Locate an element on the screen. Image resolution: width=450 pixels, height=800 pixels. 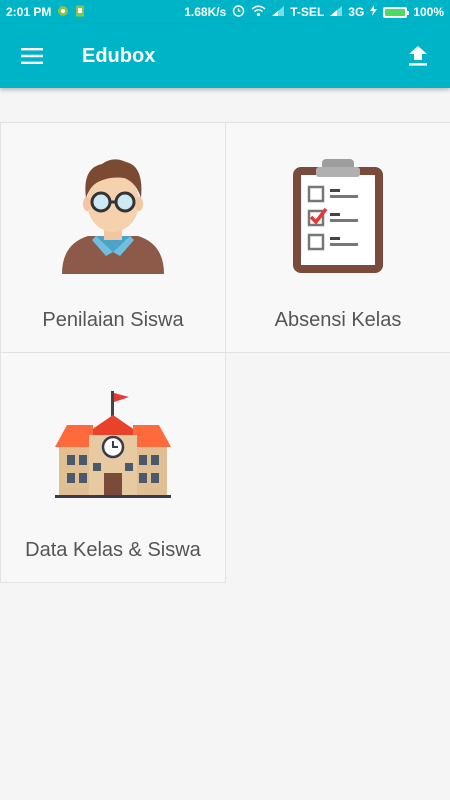
sim-icon is located at coordinates (80, 12).